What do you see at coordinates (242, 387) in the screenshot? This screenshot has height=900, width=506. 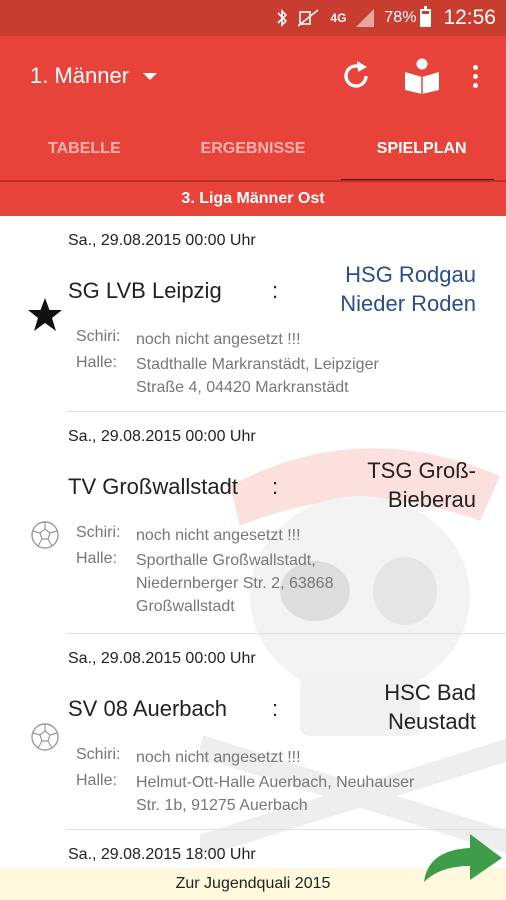 I see `hall-line: Straße 4, 04420 Markranstädt` at bounding box center [242, 387].